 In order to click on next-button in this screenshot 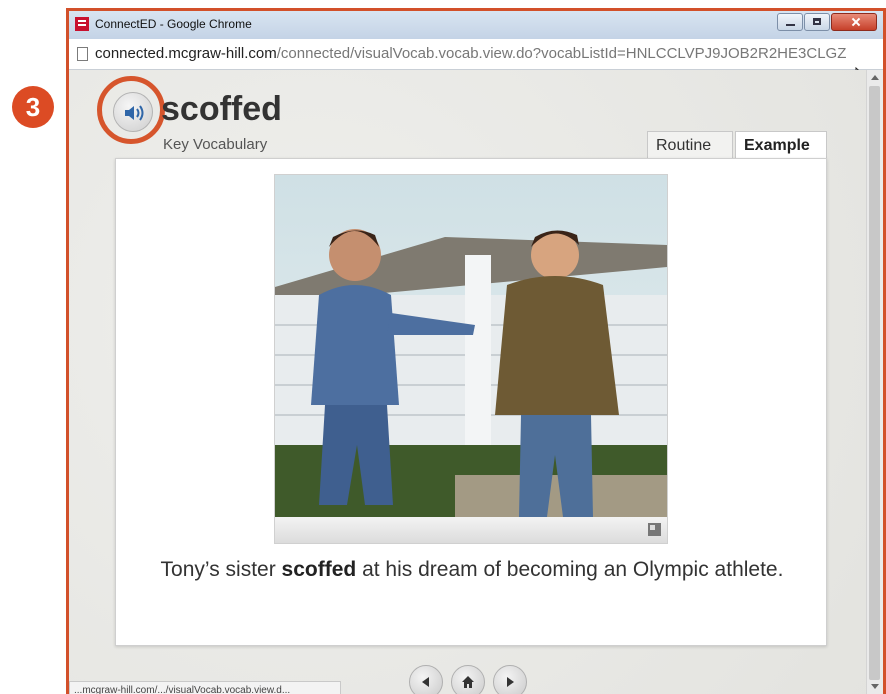, I will do `click(510, 679)`.